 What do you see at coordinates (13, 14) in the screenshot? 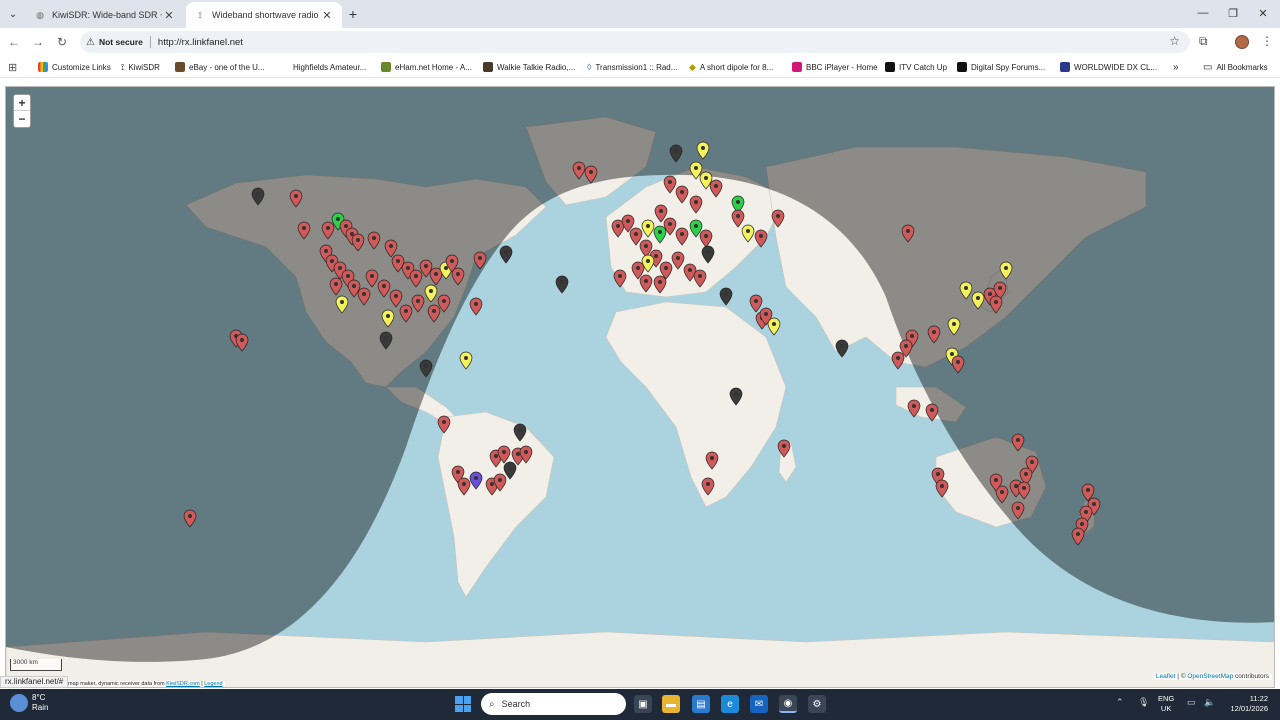
I see `tab-search-button: ⌄` at bounding box center [13, 14].